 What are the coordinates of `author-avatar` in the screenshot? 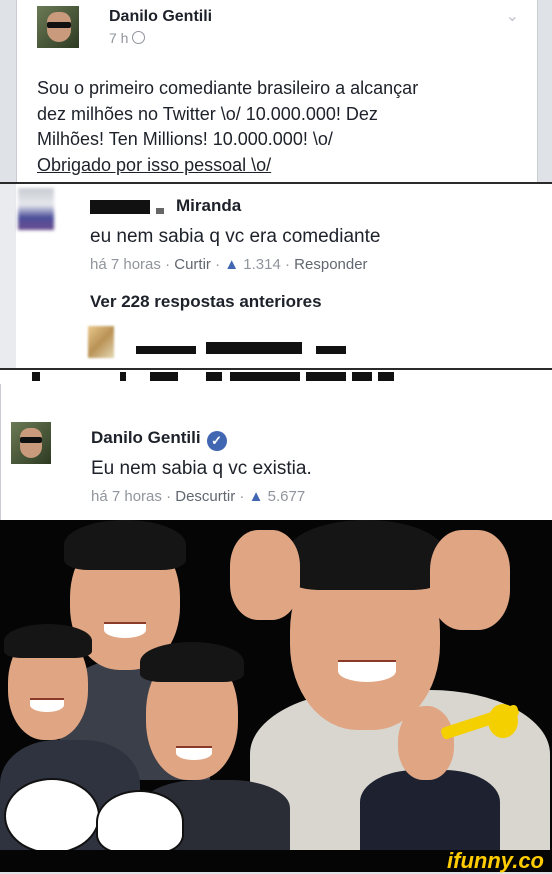 It's located at (58, 27).